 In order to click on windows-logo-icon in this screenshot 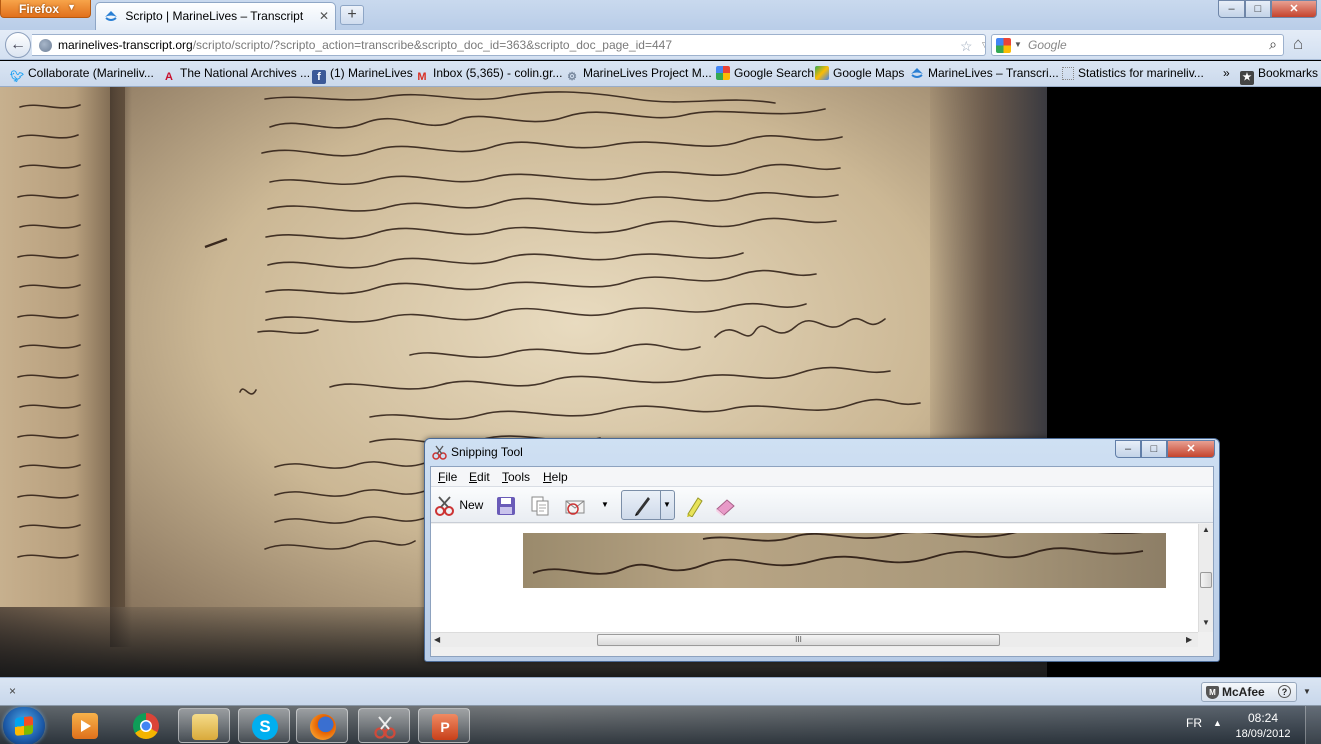, I will do `click(24, 726)`.